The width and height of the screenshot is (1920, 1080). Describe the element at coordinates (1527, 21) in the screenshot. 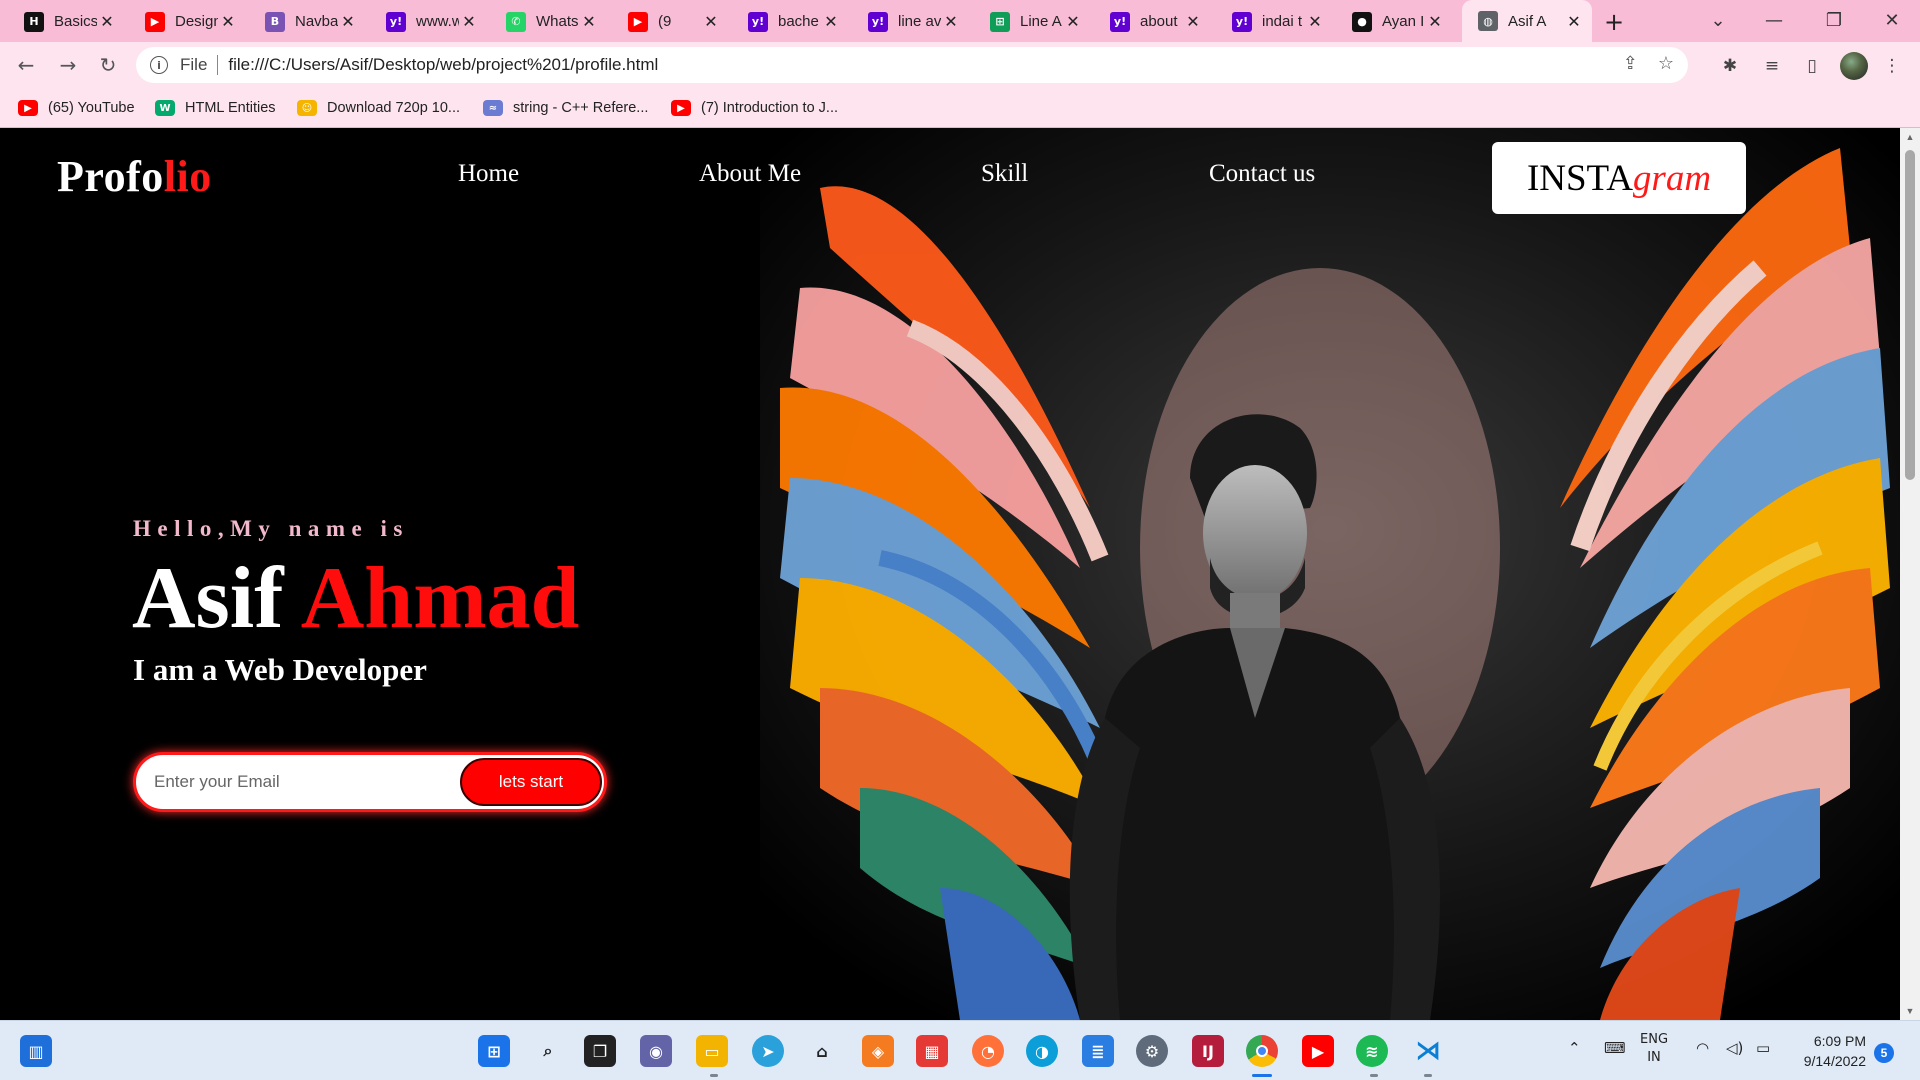

I see `browser-tab: ◍ Asif A ✕` at that location.